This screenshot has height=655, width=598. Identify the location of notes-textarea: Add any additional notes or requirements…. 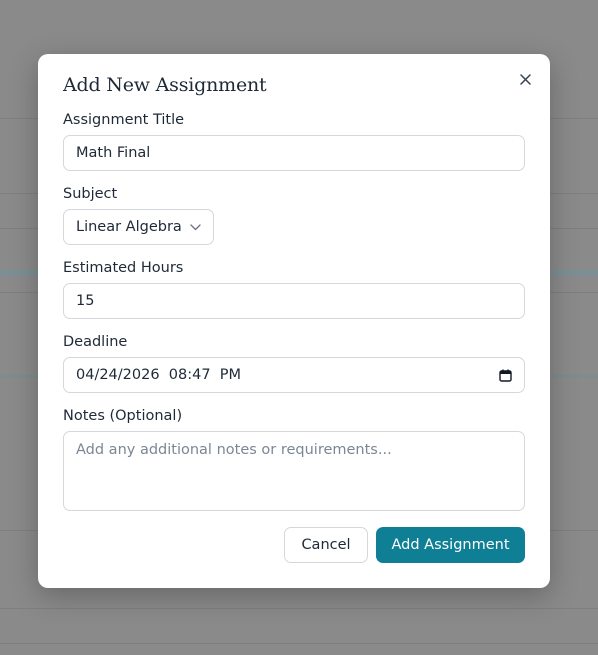
(294, 471).